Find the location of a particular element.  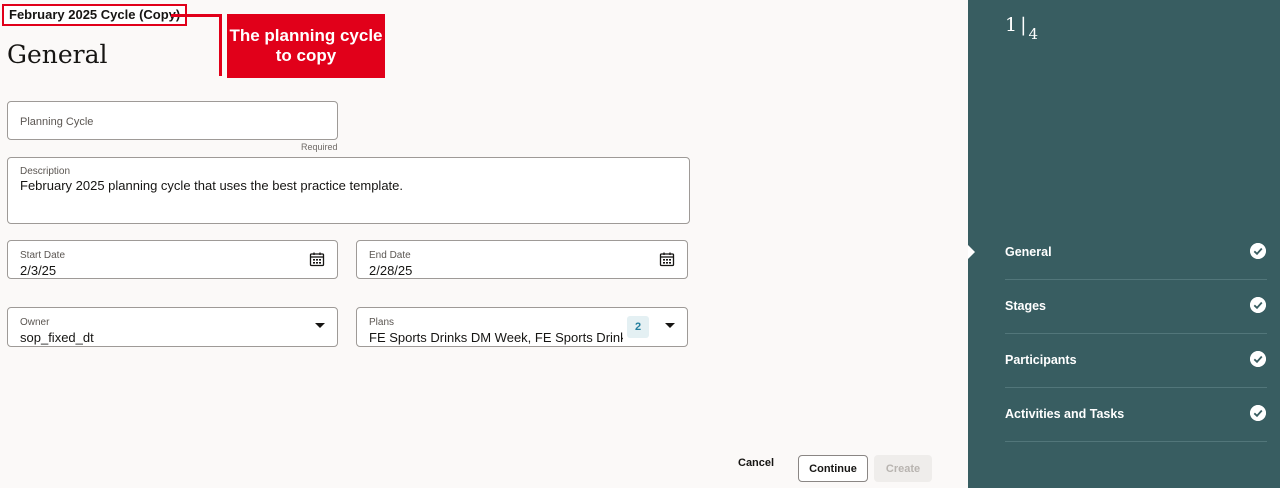

start-date-value: 2/3/25 is located at coordinates (38, 270).